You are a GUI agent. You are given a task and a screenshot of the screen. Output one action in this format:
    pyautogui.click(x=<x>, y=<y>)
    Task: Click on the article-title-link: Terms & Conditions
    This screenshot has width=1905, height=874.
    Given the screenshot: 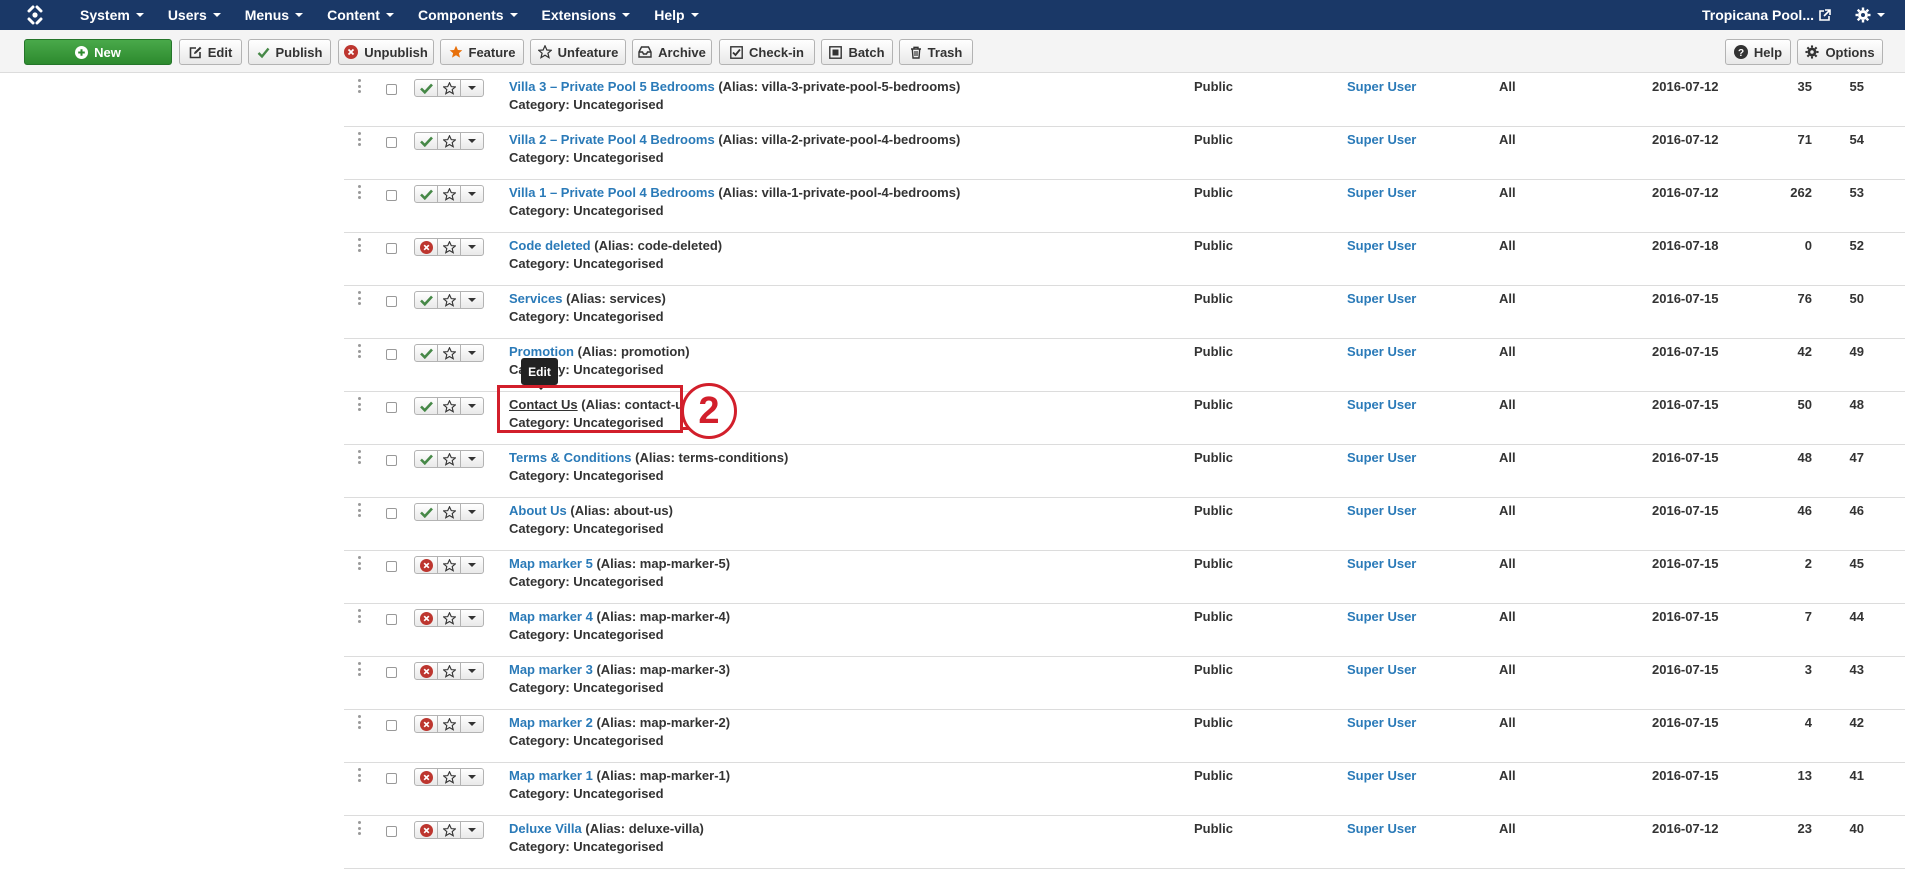 What is the action you would take?
    pyautogui.click(x=570, y=457)
    